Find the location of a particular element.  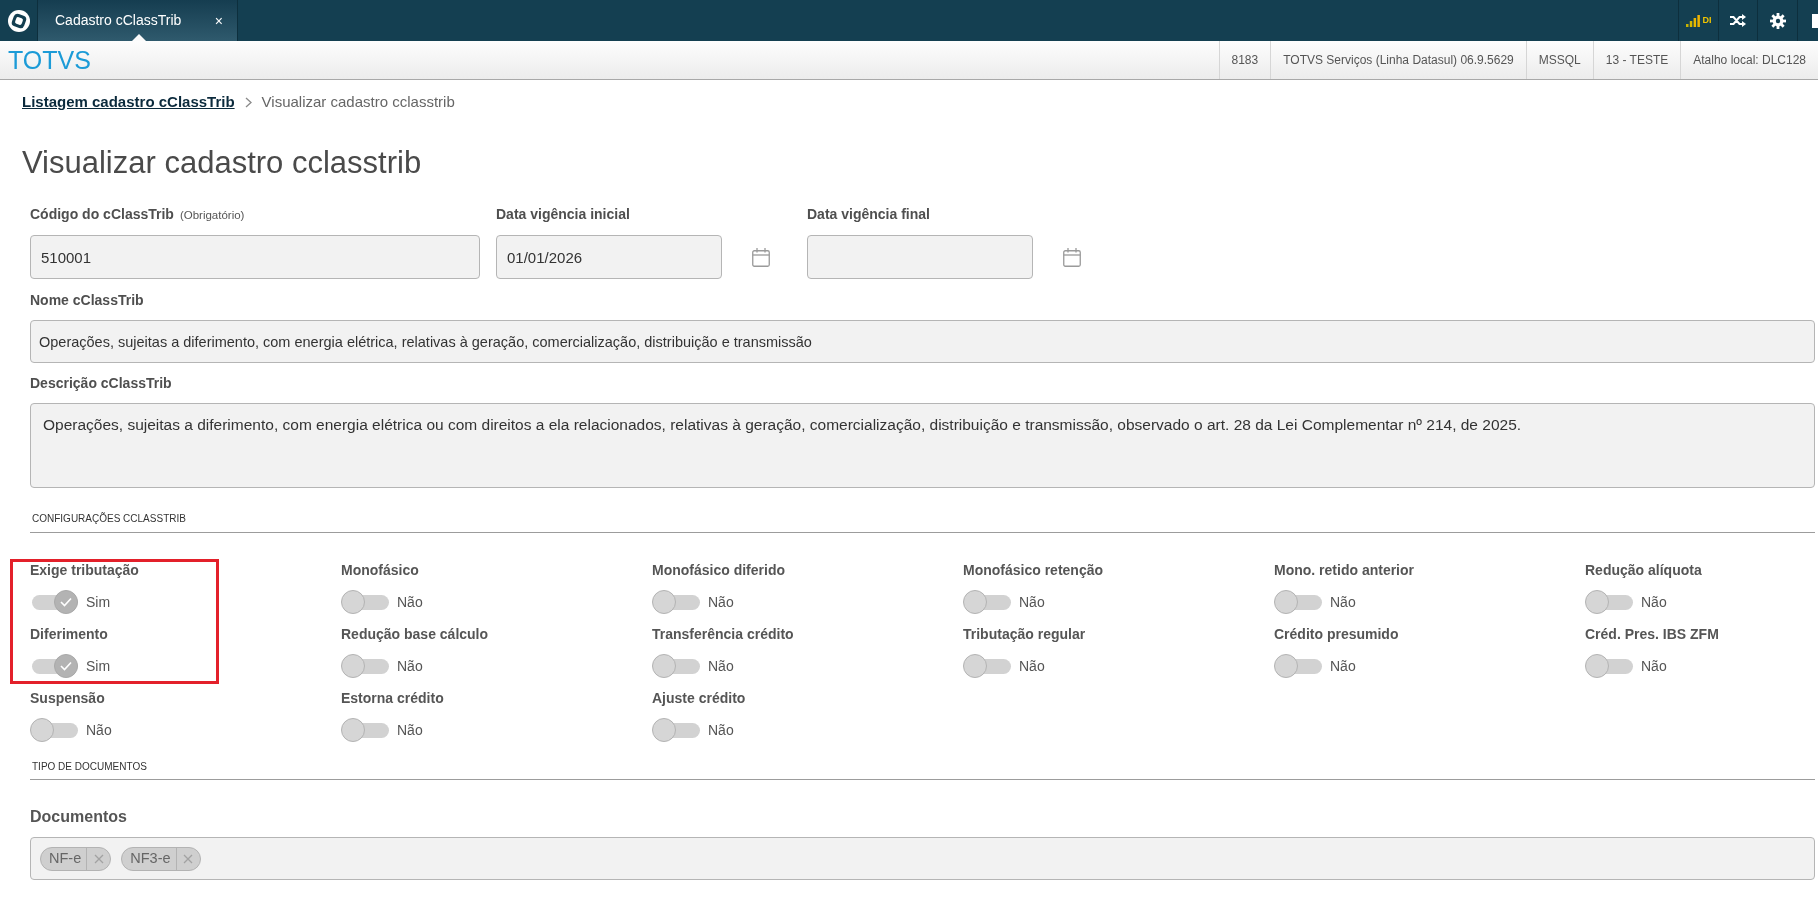

text-field: 510001 is located at coordinates (255, 257).